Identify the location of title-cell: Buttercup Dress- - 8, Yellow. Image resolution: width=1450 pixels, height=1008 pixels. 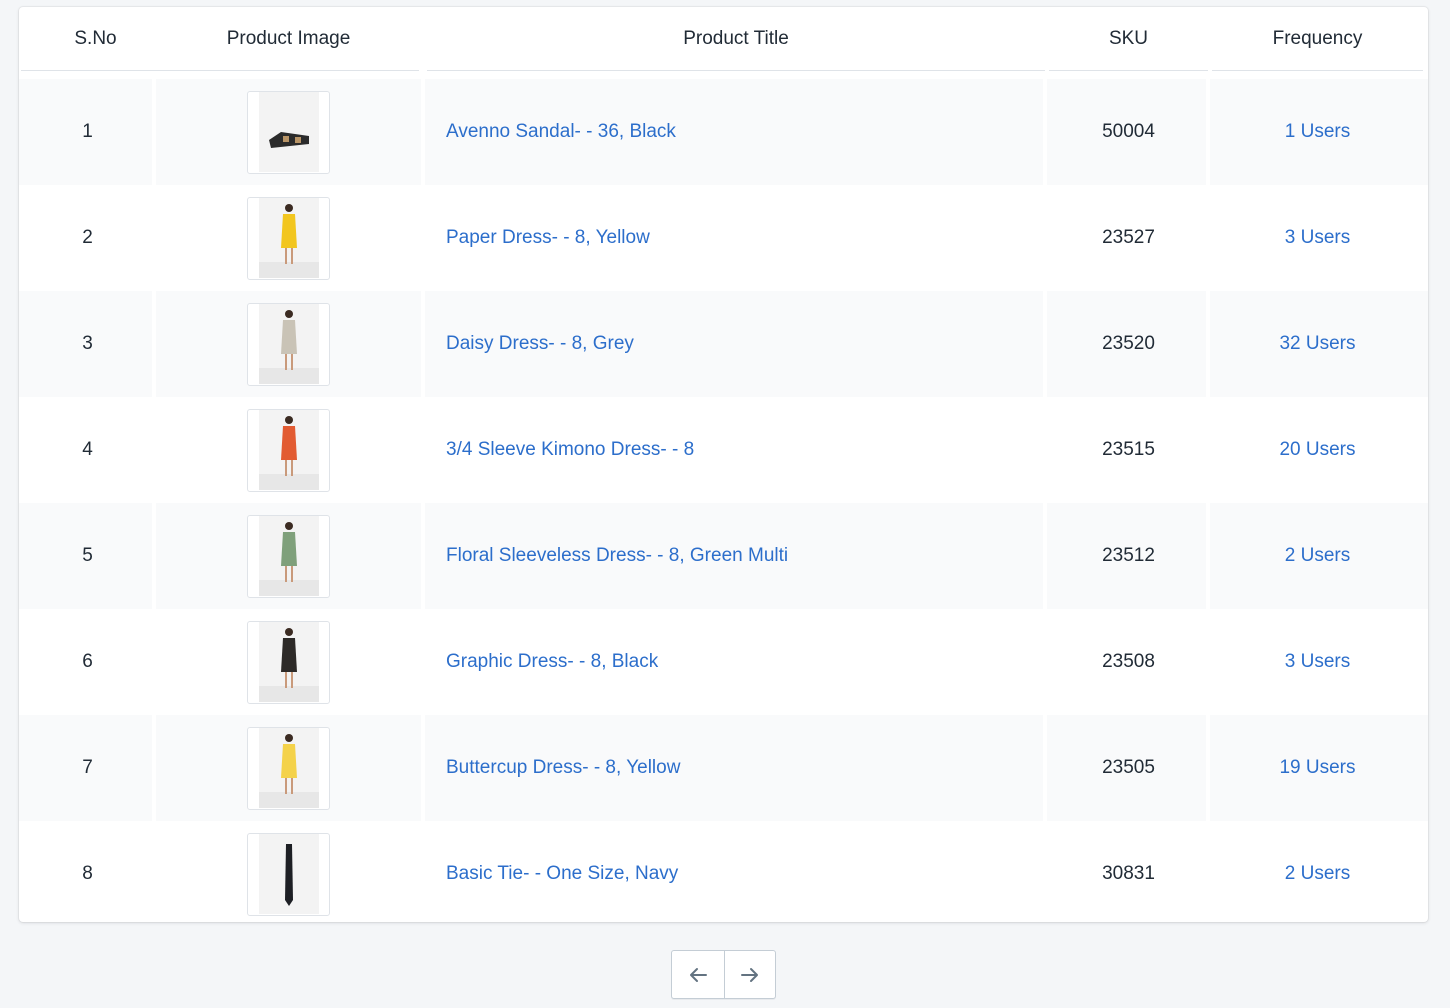
(736, 768).